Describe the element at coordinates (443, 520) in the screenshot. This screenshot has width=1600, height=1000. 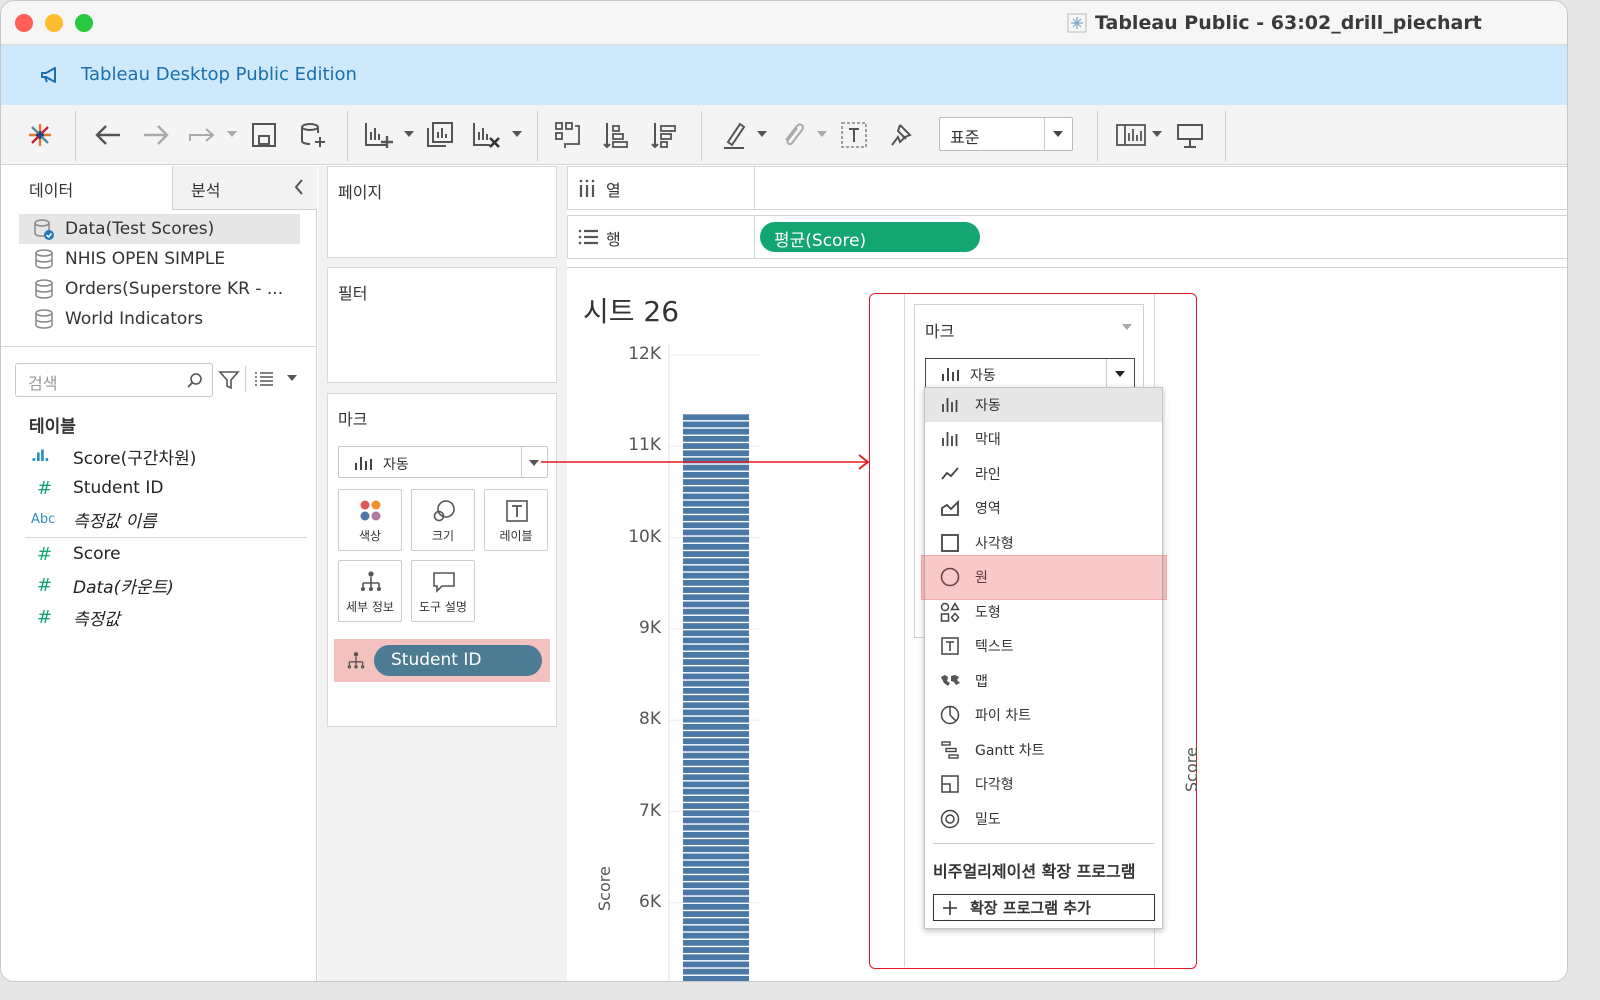
I see `size-button: 크기` at that location.